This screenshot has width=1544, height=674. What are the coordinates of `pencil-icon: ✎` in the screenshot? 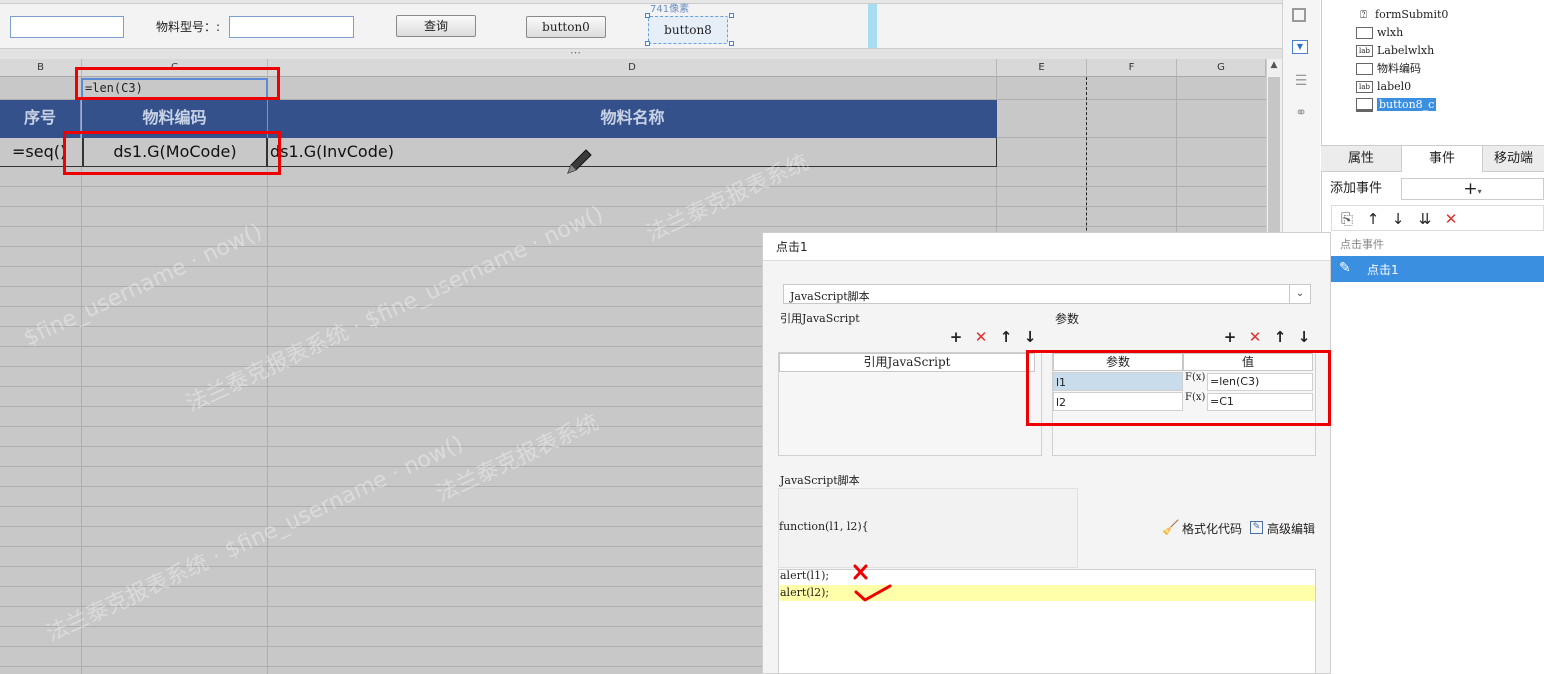 It's located at (1345, 268).